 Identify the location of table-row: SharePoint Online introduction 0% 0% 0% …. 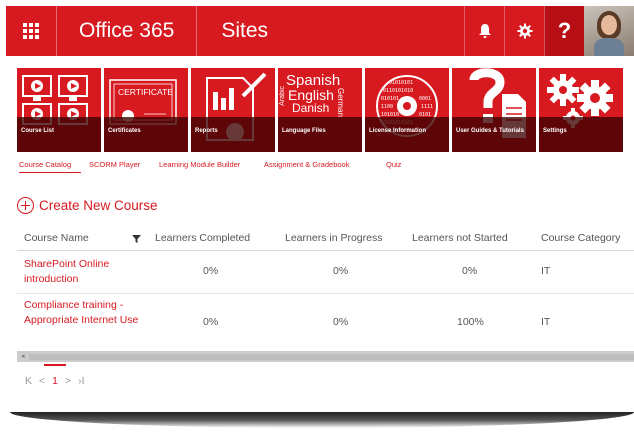
(325, 272).